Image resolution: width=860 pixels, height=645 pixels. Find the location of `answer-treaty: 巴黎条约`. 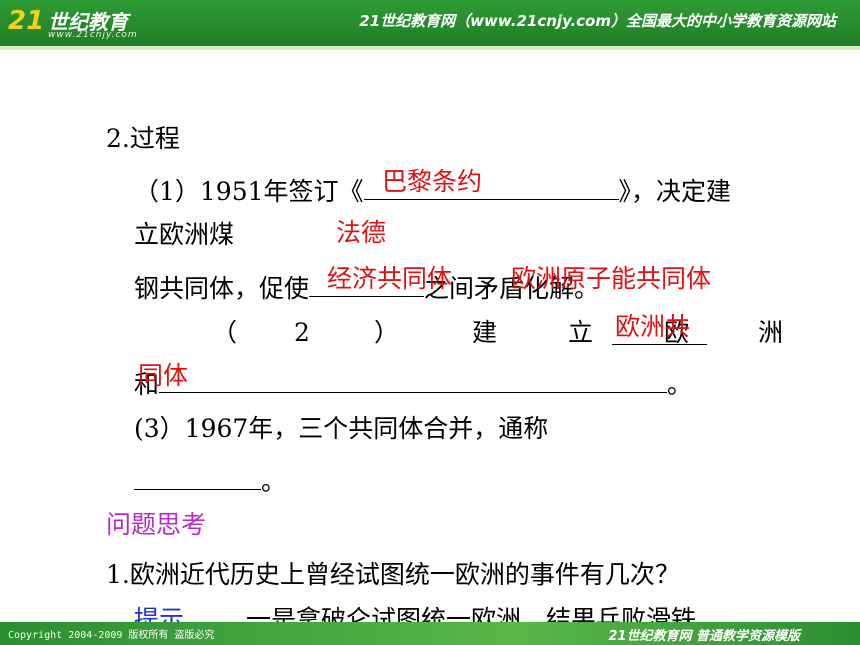

answer-treaty: 巴黎条约 is located at coordinates (432, 181).